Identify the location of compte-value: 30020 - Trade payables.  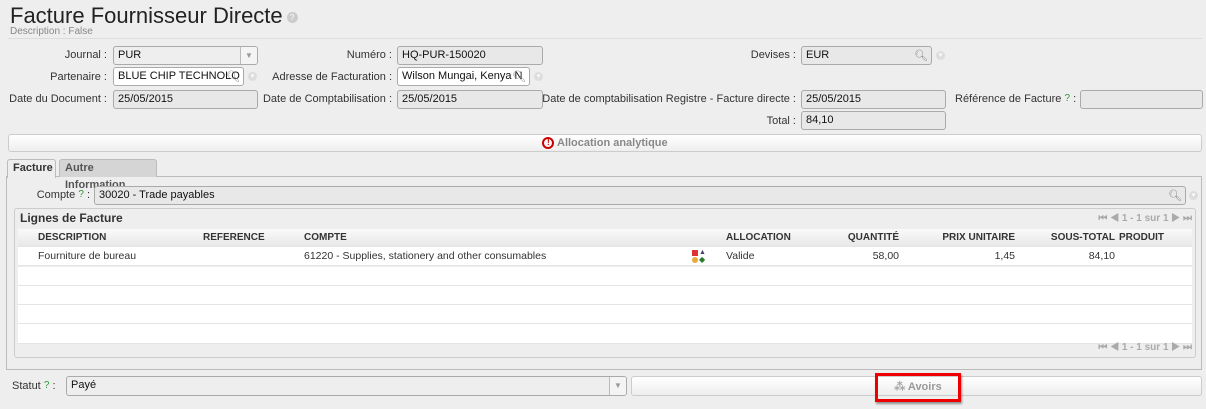
(157, 195).